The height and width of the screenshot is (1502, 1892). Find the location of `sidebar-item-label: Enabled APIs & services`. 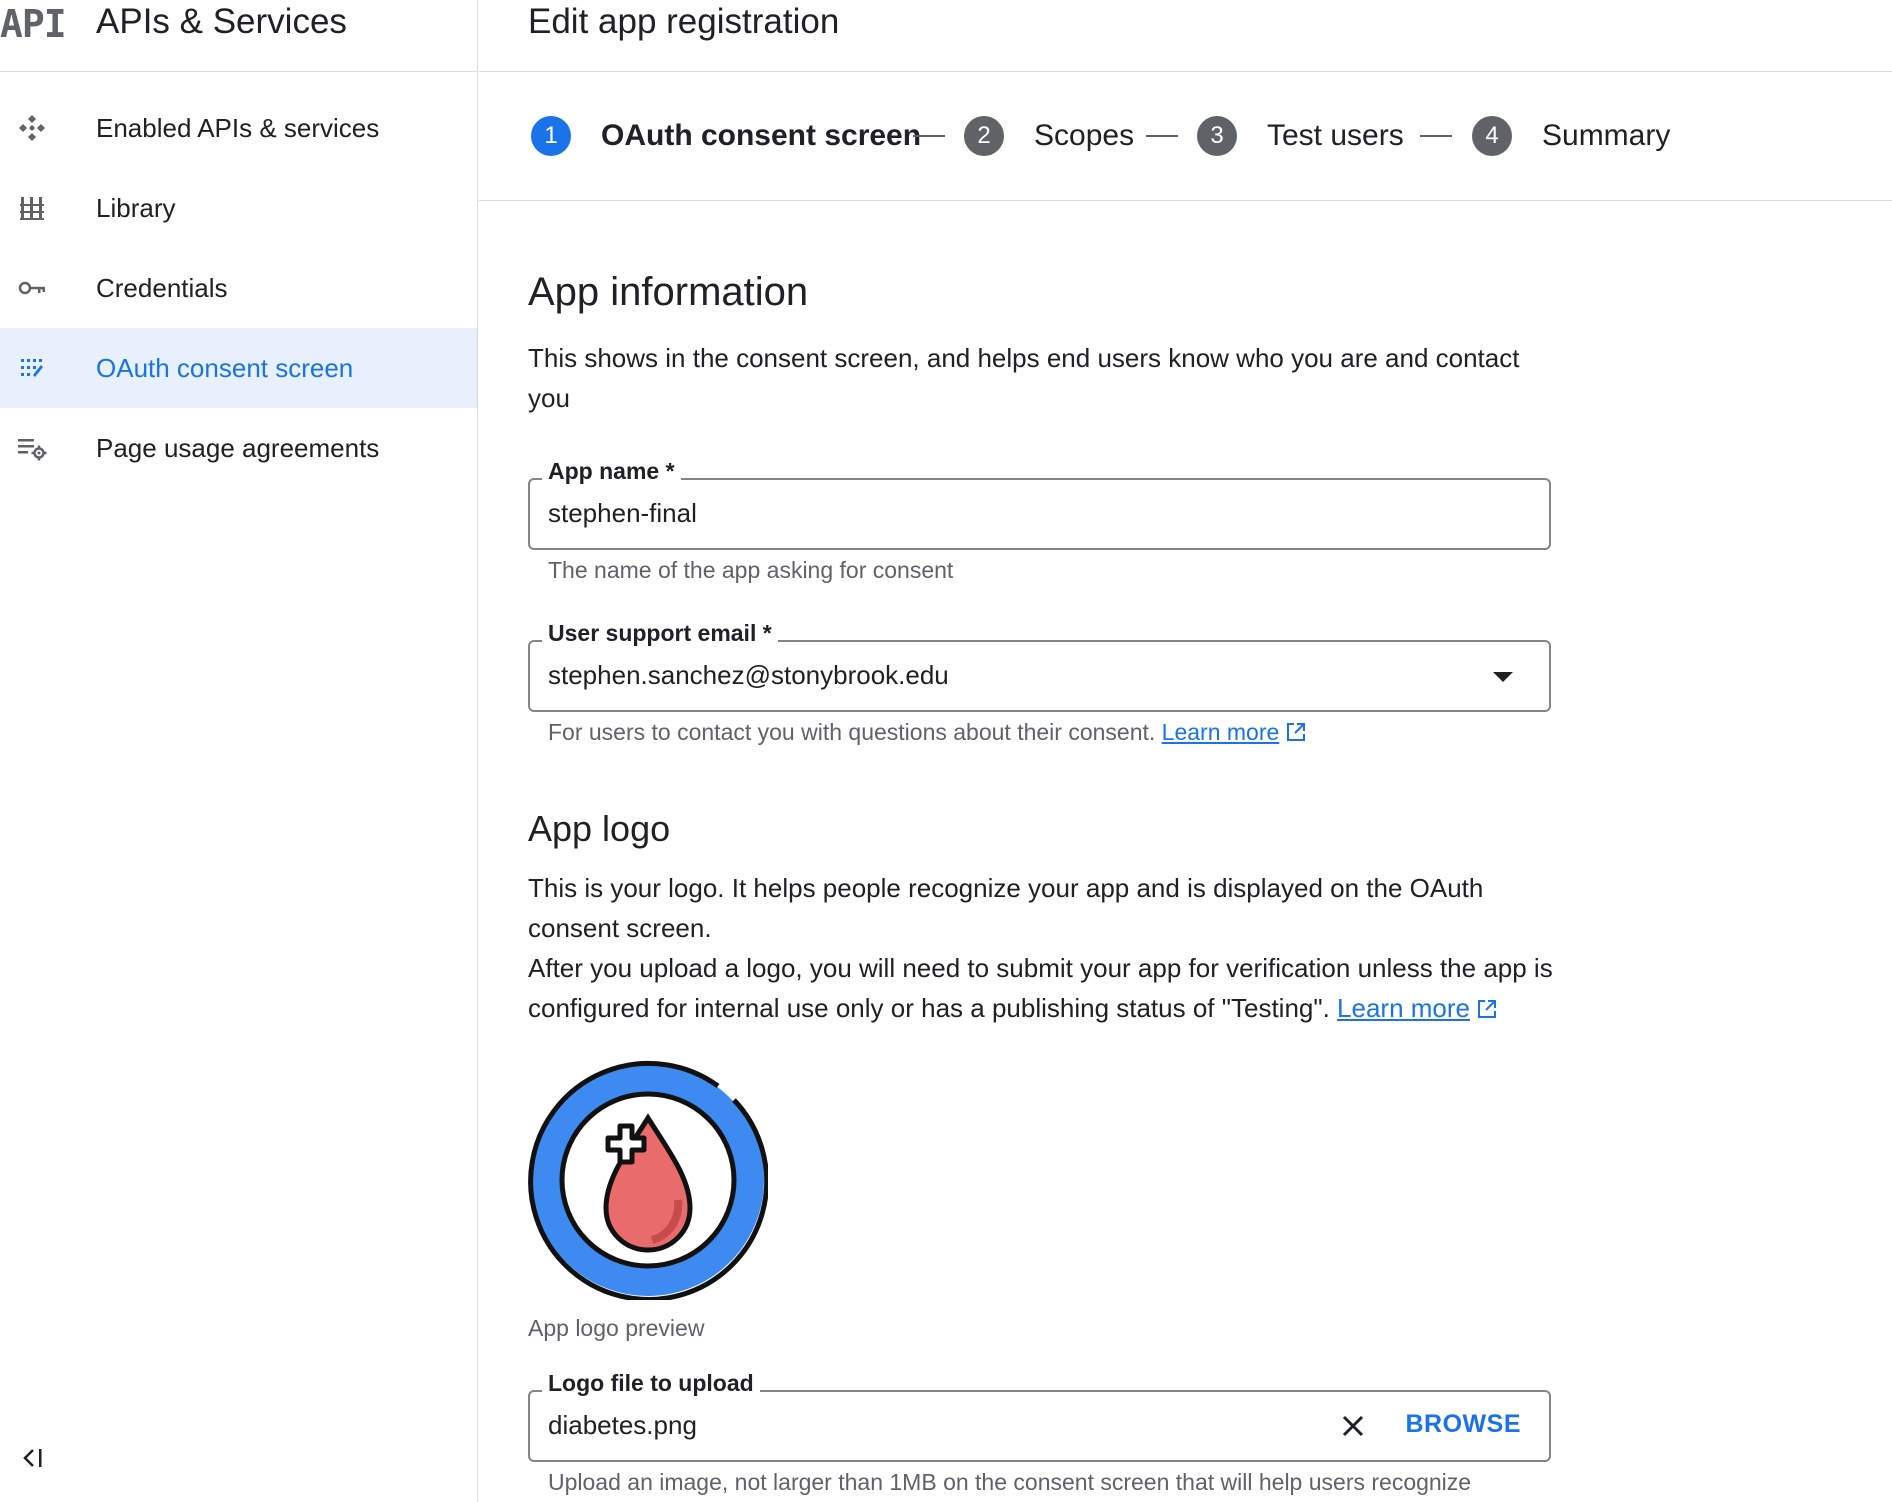

sidebar-item-label: Enabled APIs & services is located at coordinates (238, 127).